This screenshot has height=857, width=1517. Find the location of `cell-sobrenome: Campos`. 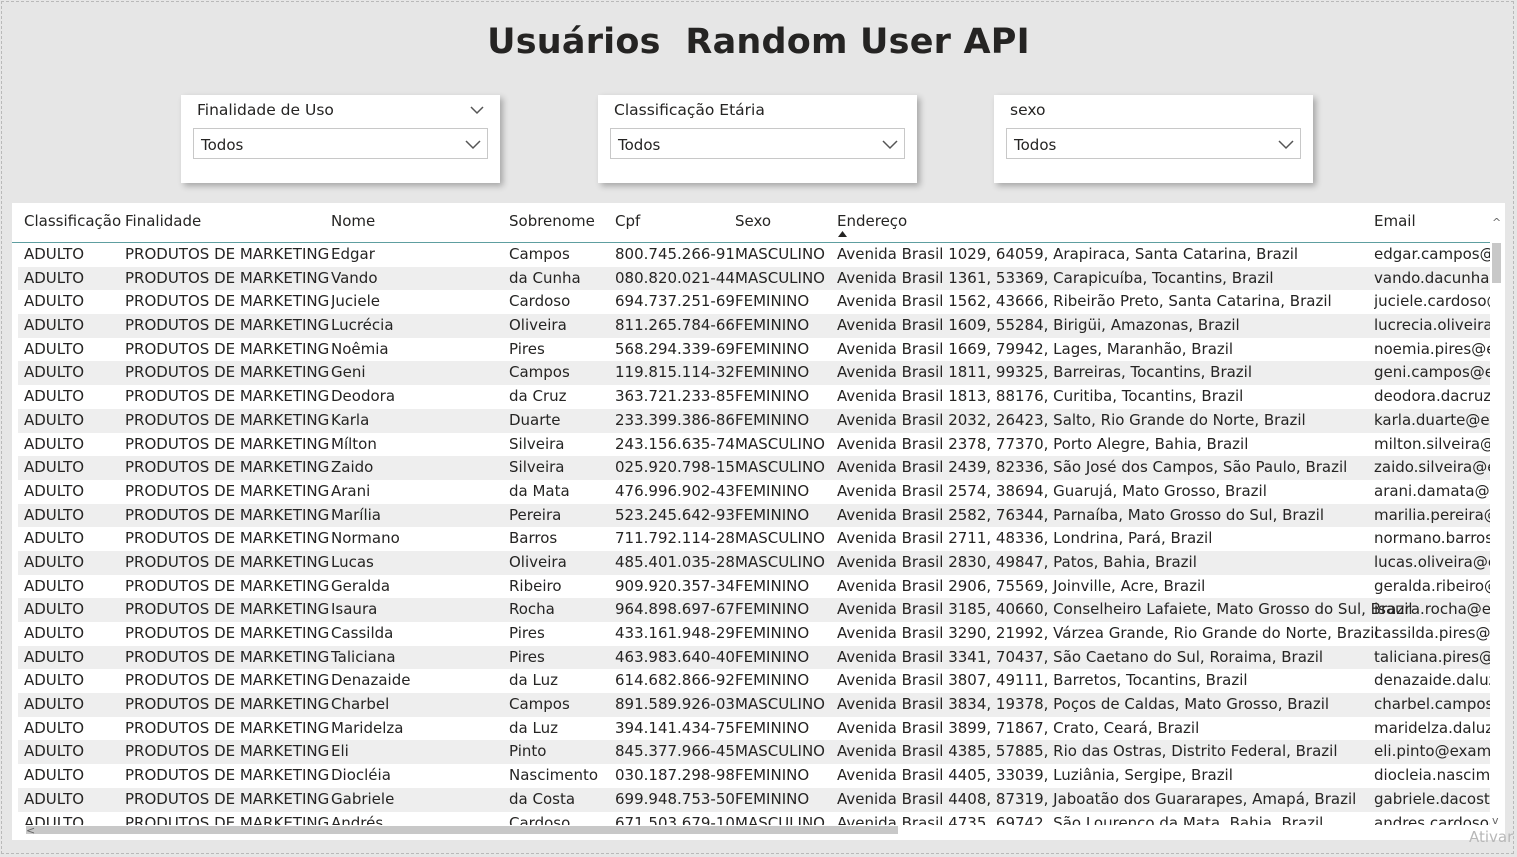

cell-sobrenome: Campos is located at coordinates (539, 704).